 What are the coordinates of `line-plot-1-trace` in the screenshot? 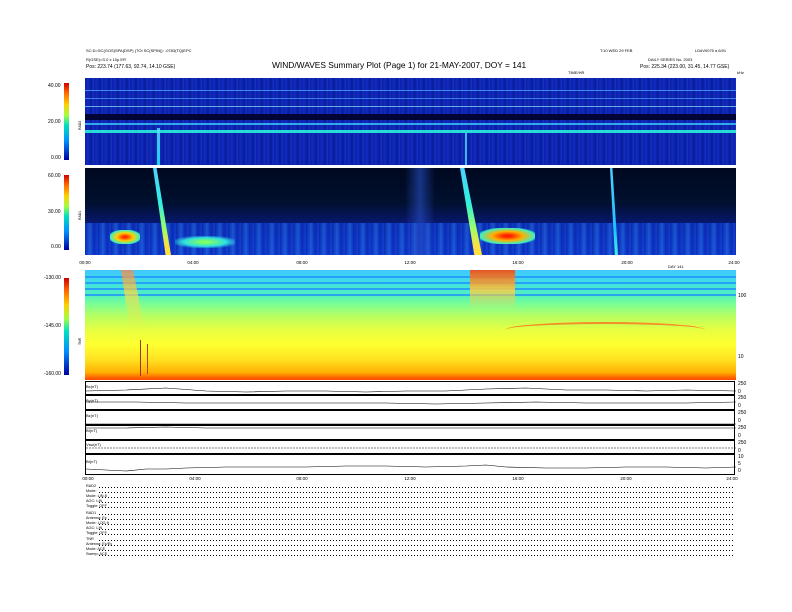 It's located at (411, 390).